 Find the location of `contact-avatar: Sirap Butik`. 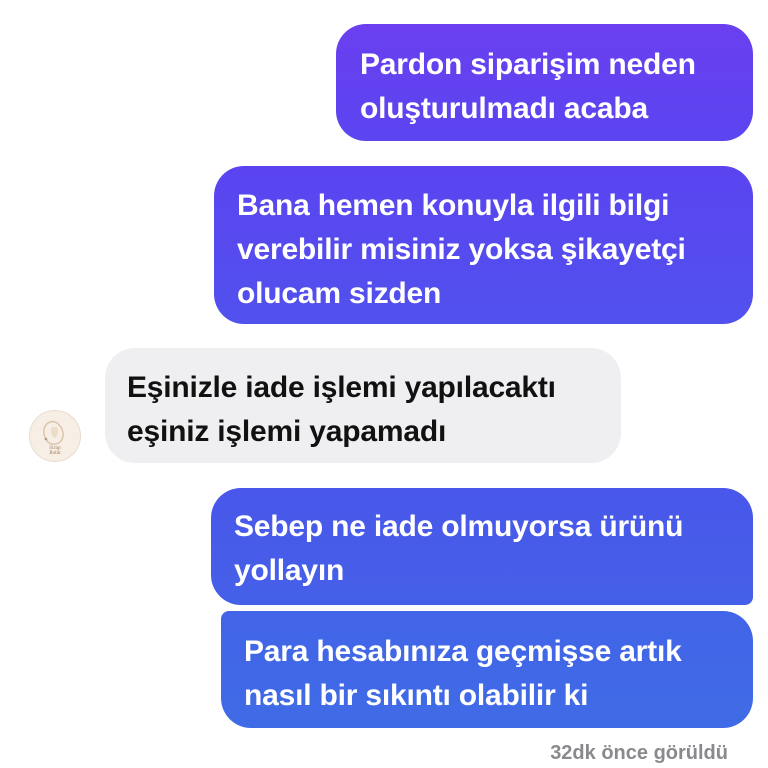

contact-avatar: Sirap Butik is located at coordinates (55, 436).